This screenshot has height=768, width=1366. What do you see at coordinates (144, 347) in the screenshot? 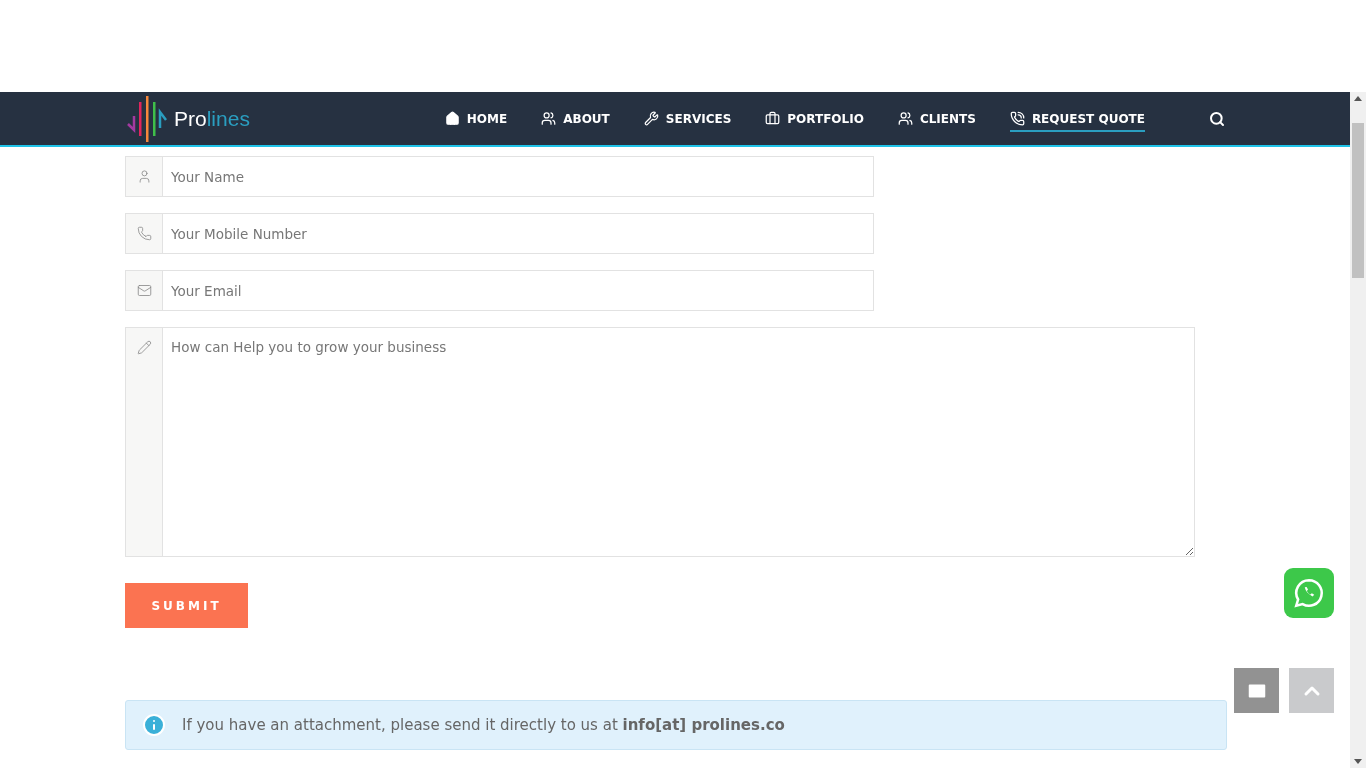
I see `pencil-icon` at bounding box center [144, 347].